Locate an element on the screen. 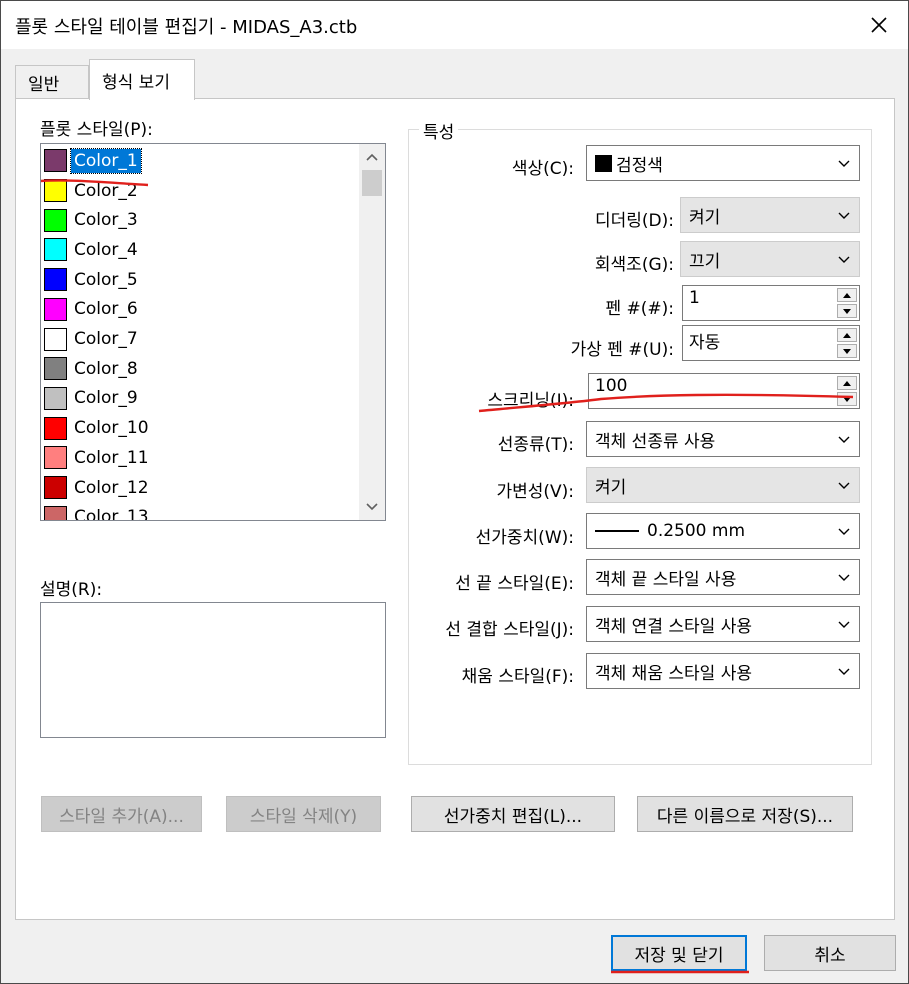 Image resolution: width=909 pixels, height=984 pixels. plot-style-label: Color_13 is located at coordinates (111, 514).